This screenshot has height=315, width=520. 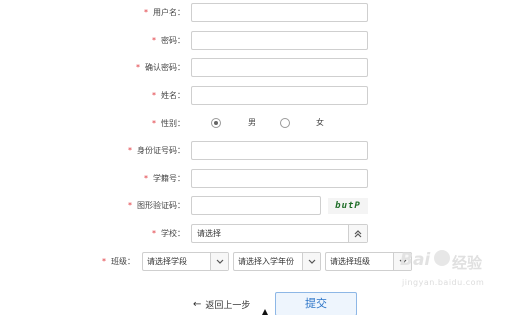 I want to click on password-row: * 密码：, so click(x=260, y=41).